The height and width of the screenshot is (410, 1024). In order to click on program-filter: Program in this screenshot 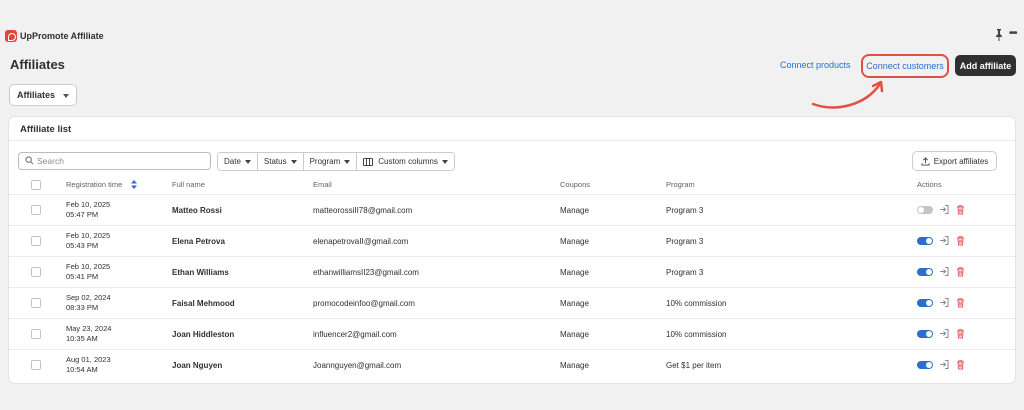, I will do `click(330, 161)`.